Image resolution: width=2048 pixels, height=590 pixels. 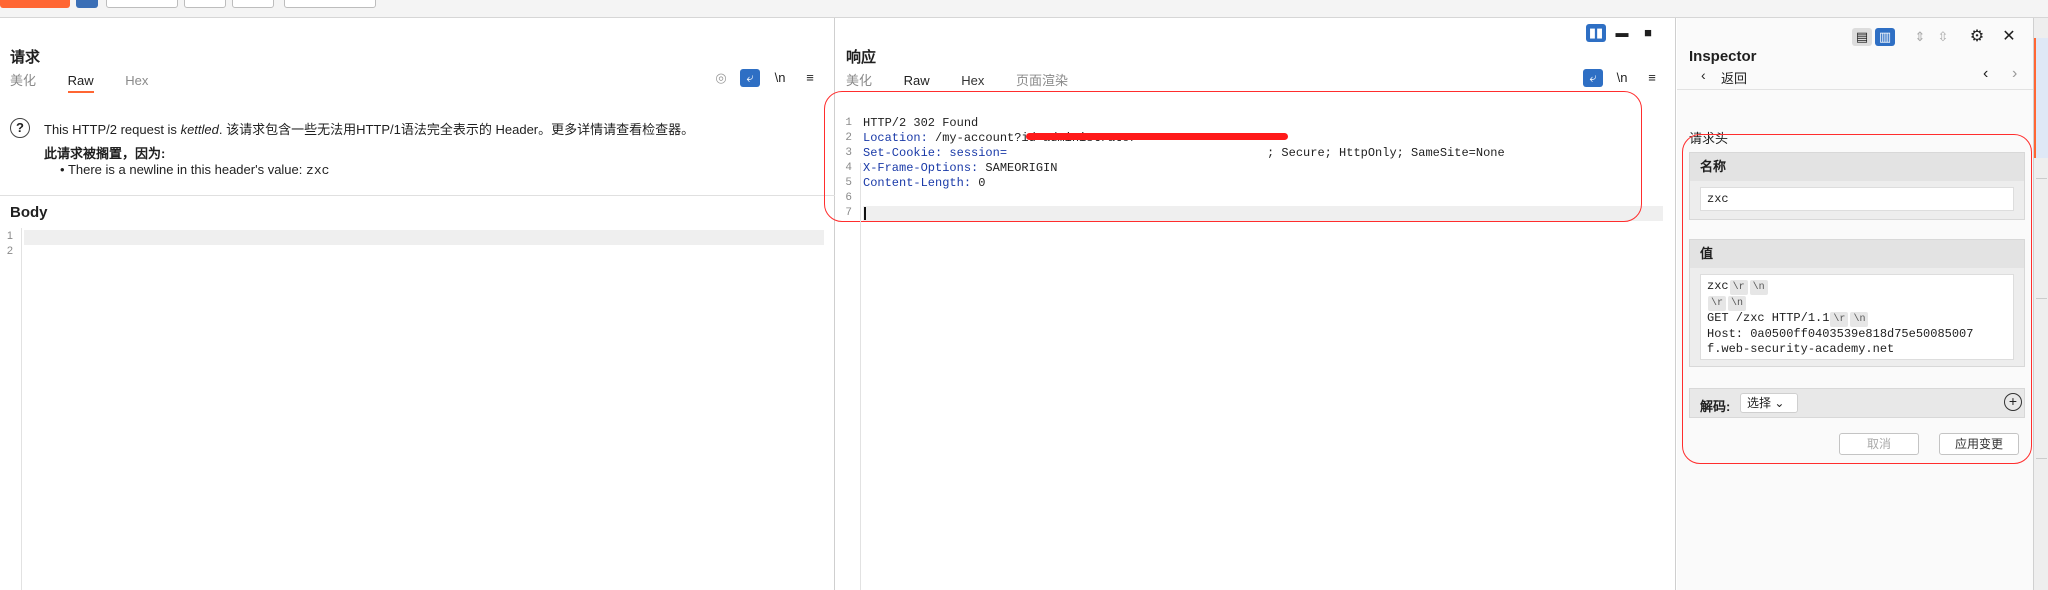 I want to click on request-tab-hex: Hex, so click(x=136, y=82).